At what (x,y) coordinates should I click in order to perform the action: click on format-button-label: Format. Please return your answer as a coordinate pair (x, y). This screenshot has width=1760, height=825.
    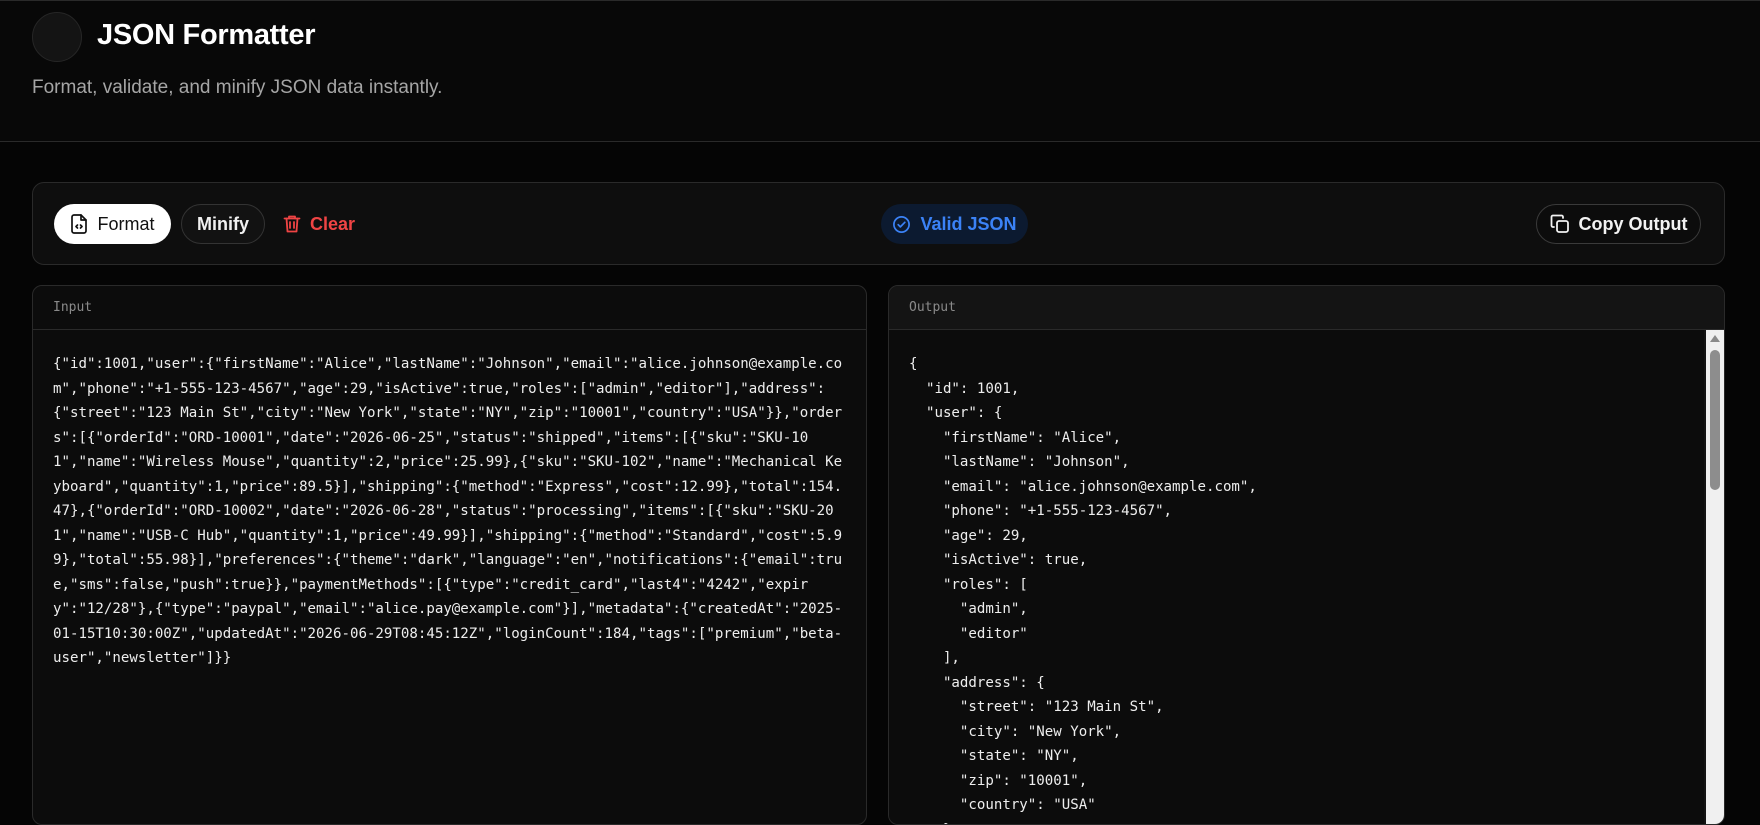
    Looking at the image, I should click on (126, 223).